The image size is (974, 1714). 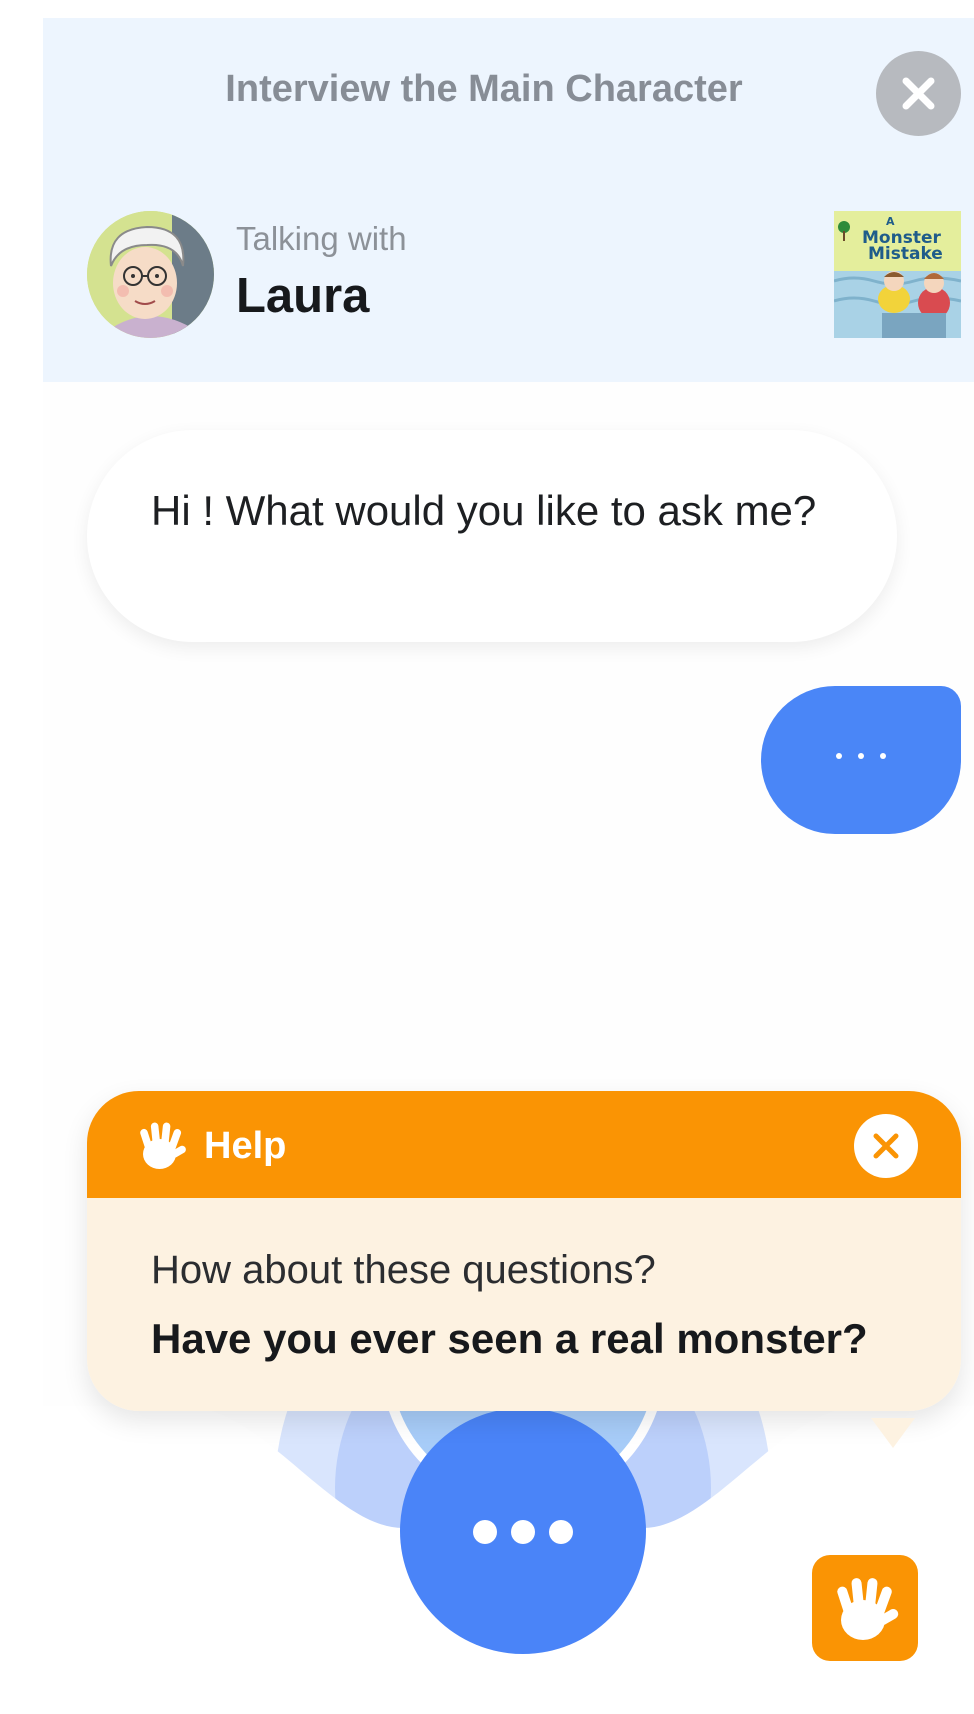 I want to click on character-name: Laura, so click(x=303, y=296).